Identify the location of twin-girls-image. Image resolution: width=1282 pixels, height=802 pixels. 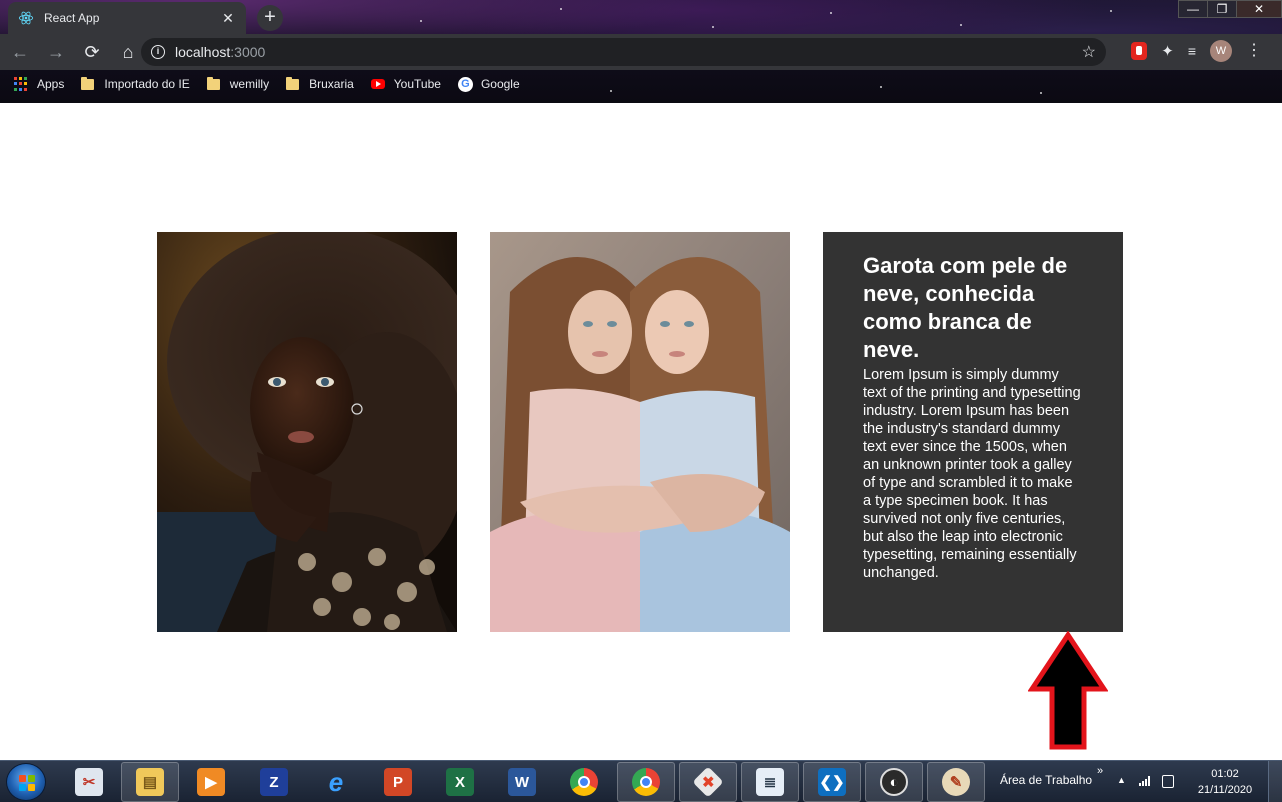
(640, 432).